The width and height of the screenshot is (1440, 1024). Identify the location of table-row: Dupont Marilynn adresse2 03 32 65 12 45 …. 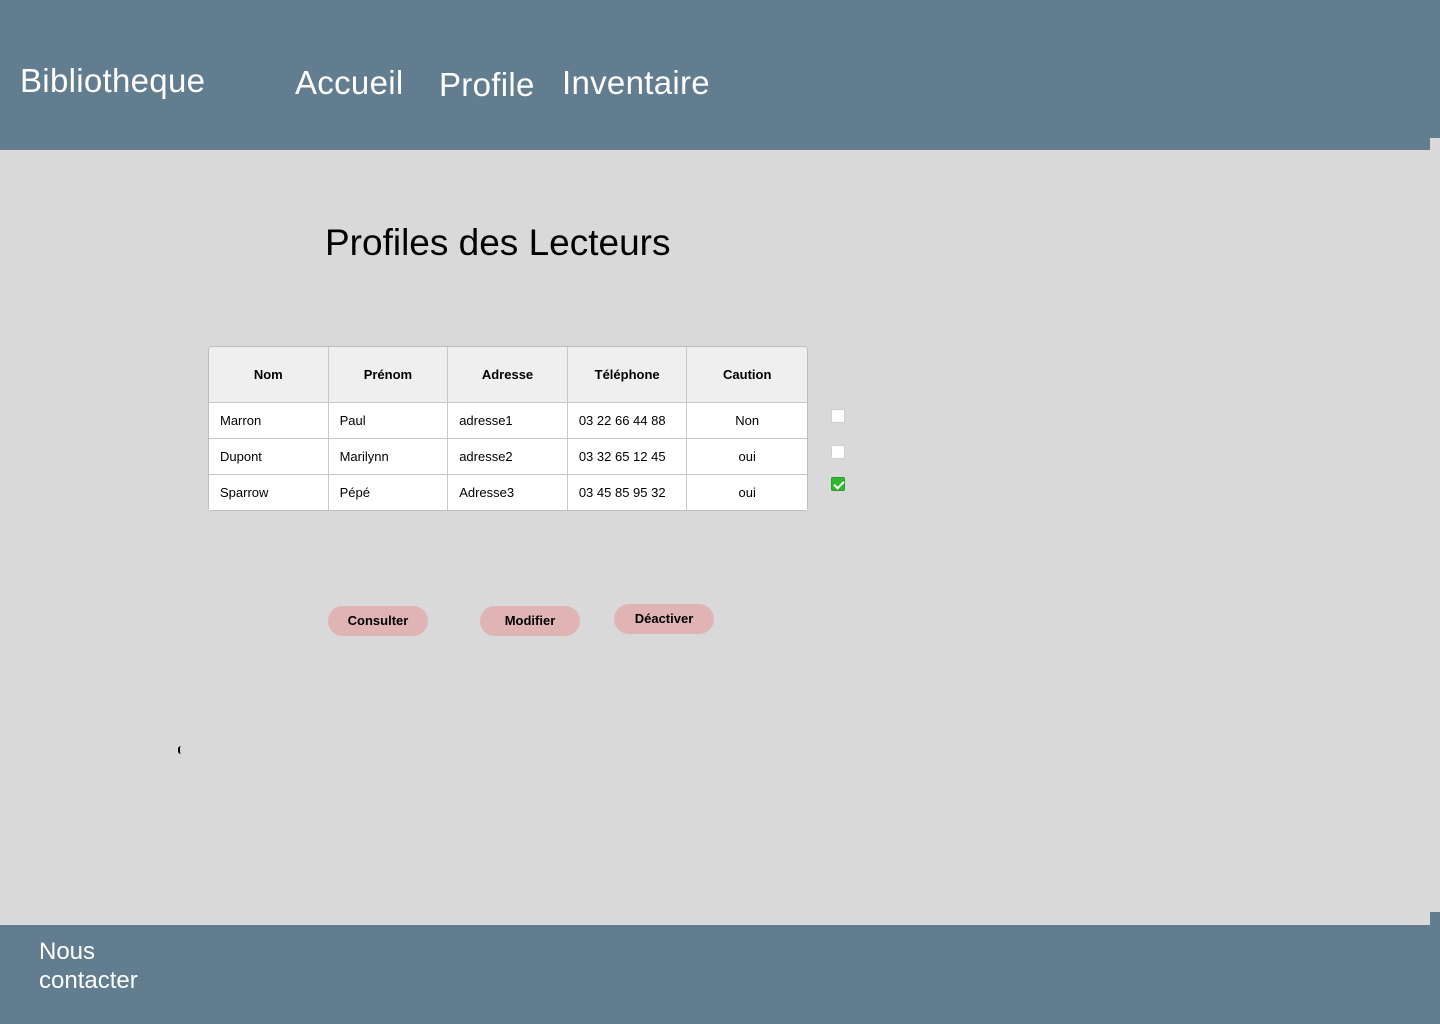
(508, 457).